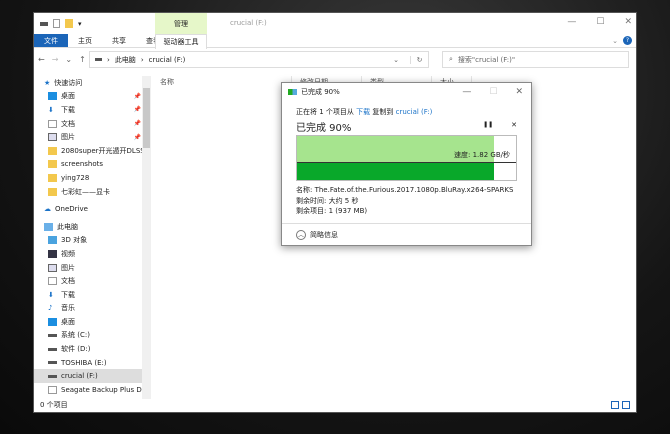 This screenshot has width=670, height=434. Describe the element at coordinates (84, 362) in the screenshot. I see `nav-label: TOSHIBA (E:)` at that location.